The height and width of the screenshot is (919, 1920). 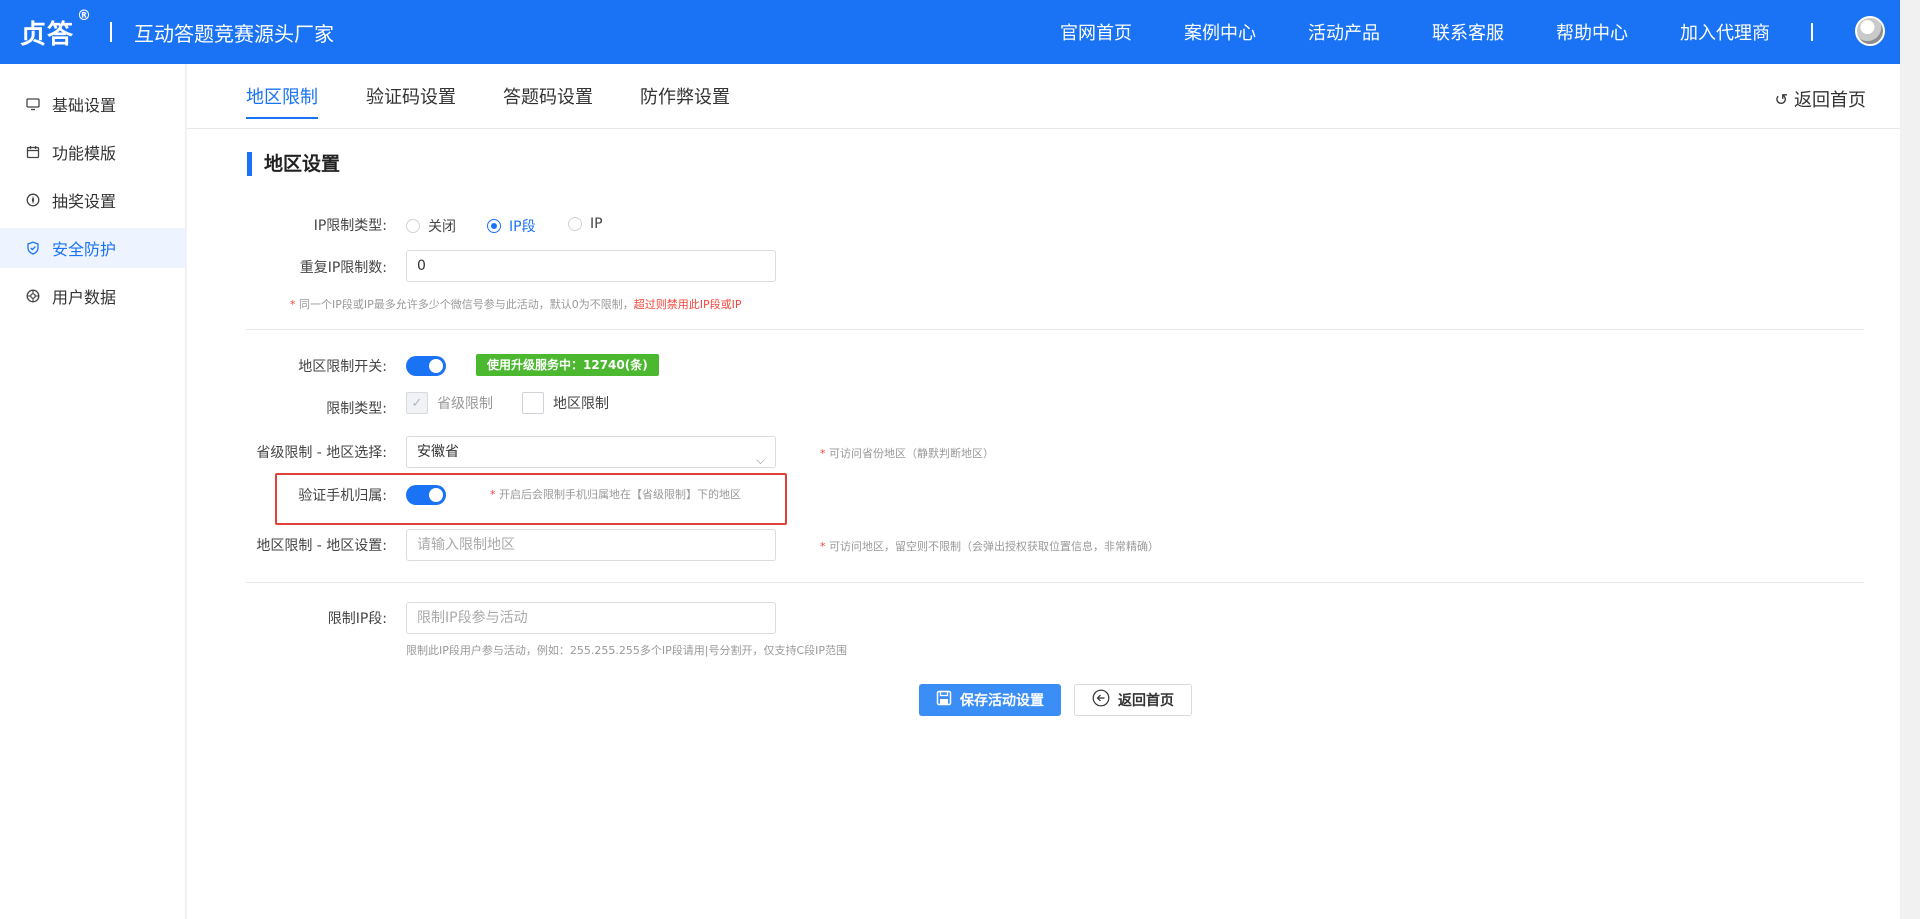 I want to click on sidebar-item-userdata: 用户数据, so click(x=92, y=296).